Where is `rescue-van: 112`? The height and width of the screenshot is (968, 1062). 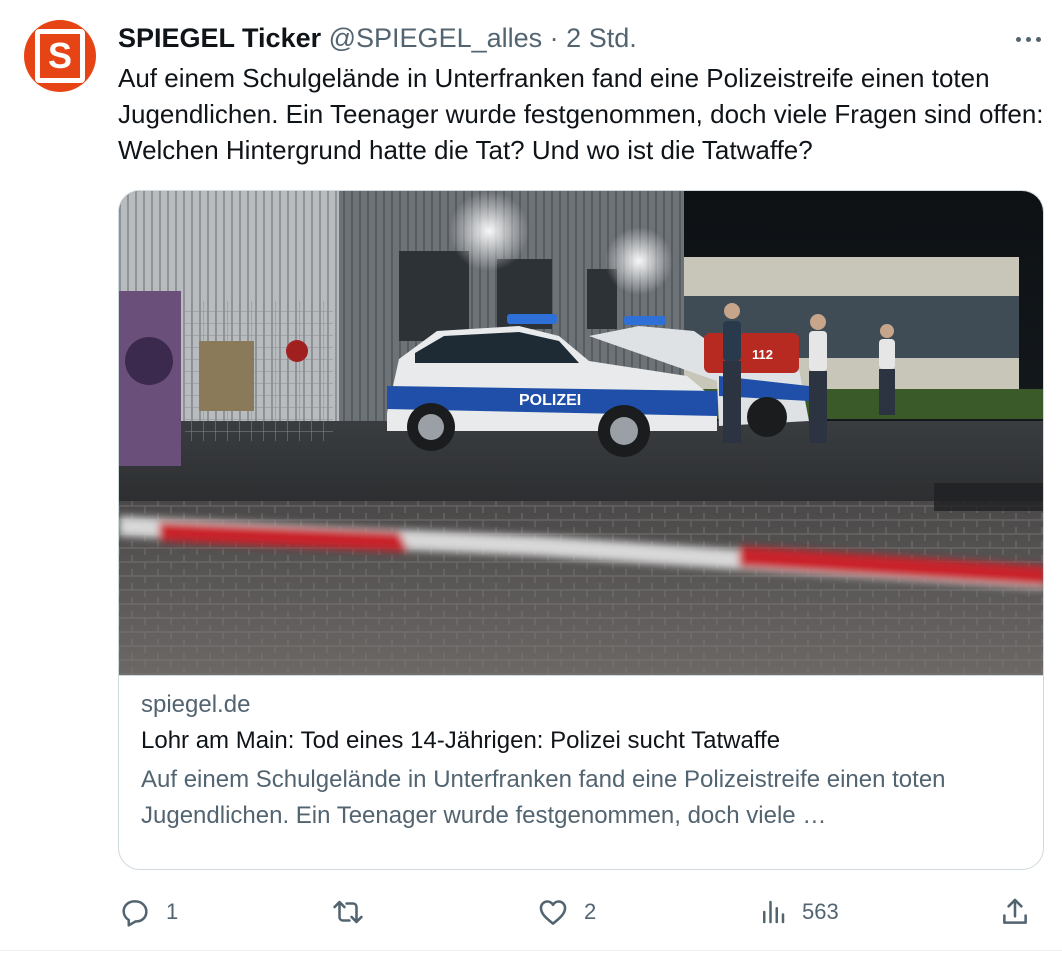
rescue-van: 112 is located at coordinates (751, 353).